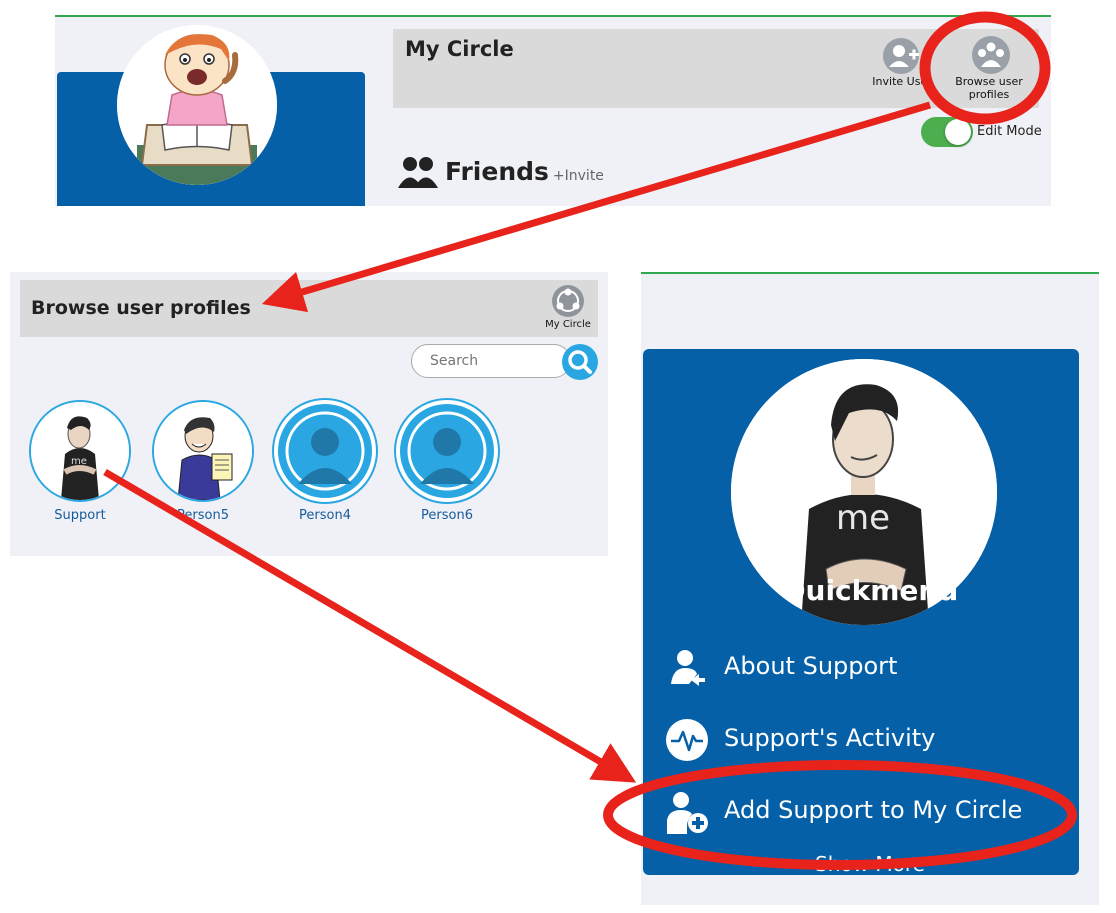 This screenshot has height=913, width=1116. Describe the element at coordinates (568, 301) in the screenshot. I see `circle-network-icon` at that location.